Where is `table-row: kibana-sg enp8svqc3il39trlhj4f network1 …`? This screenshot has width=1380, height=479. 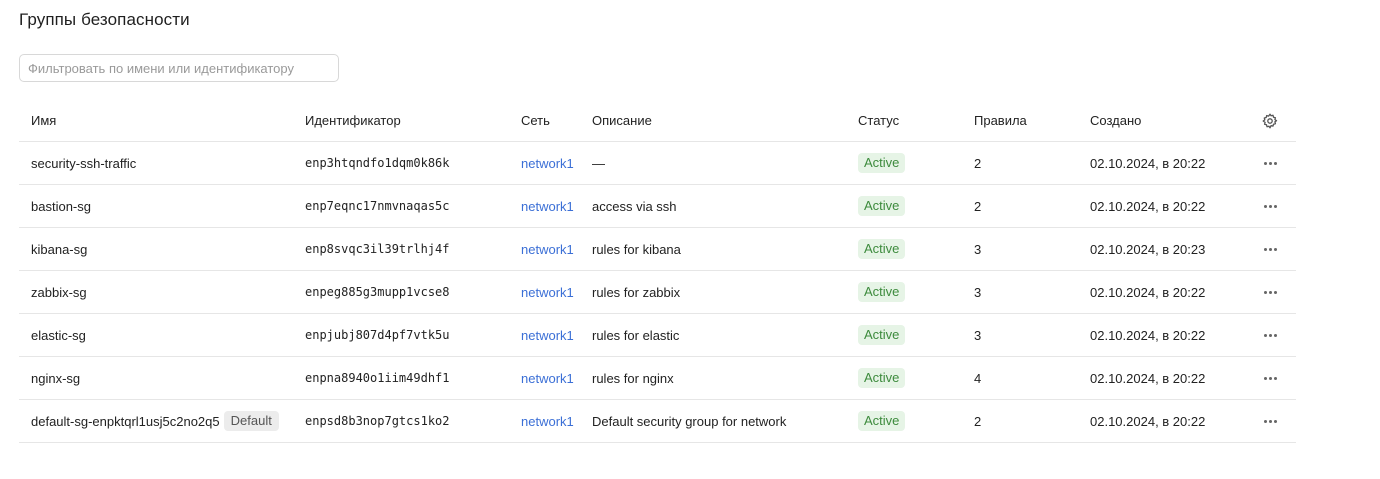
table-row: kibana-sg enp8svqc3il39trlhj4f network1 … is located at coordinates (657, 249).